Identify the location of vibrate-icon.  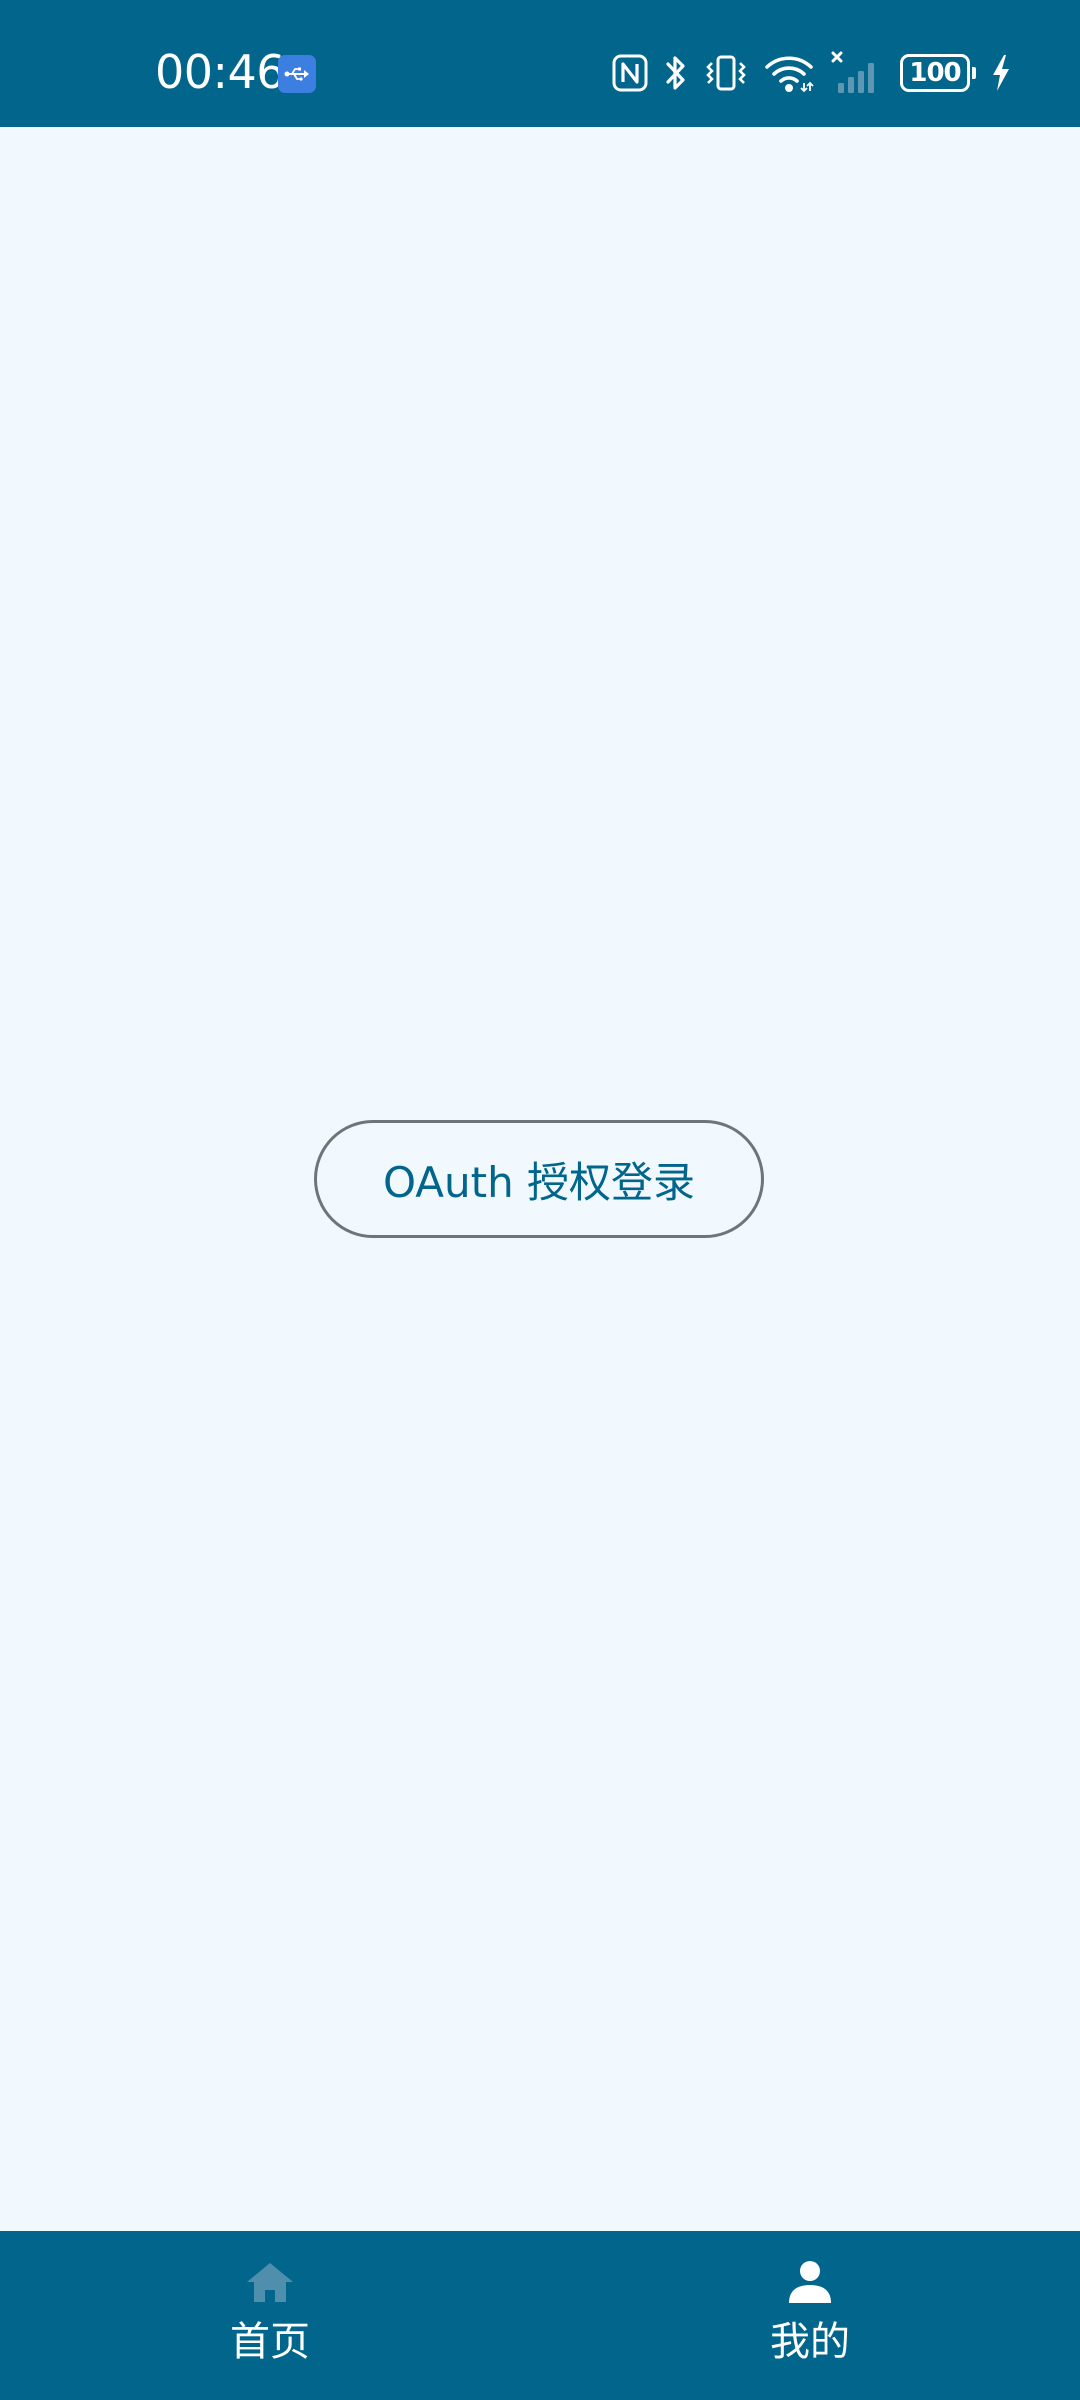
(726, 73).